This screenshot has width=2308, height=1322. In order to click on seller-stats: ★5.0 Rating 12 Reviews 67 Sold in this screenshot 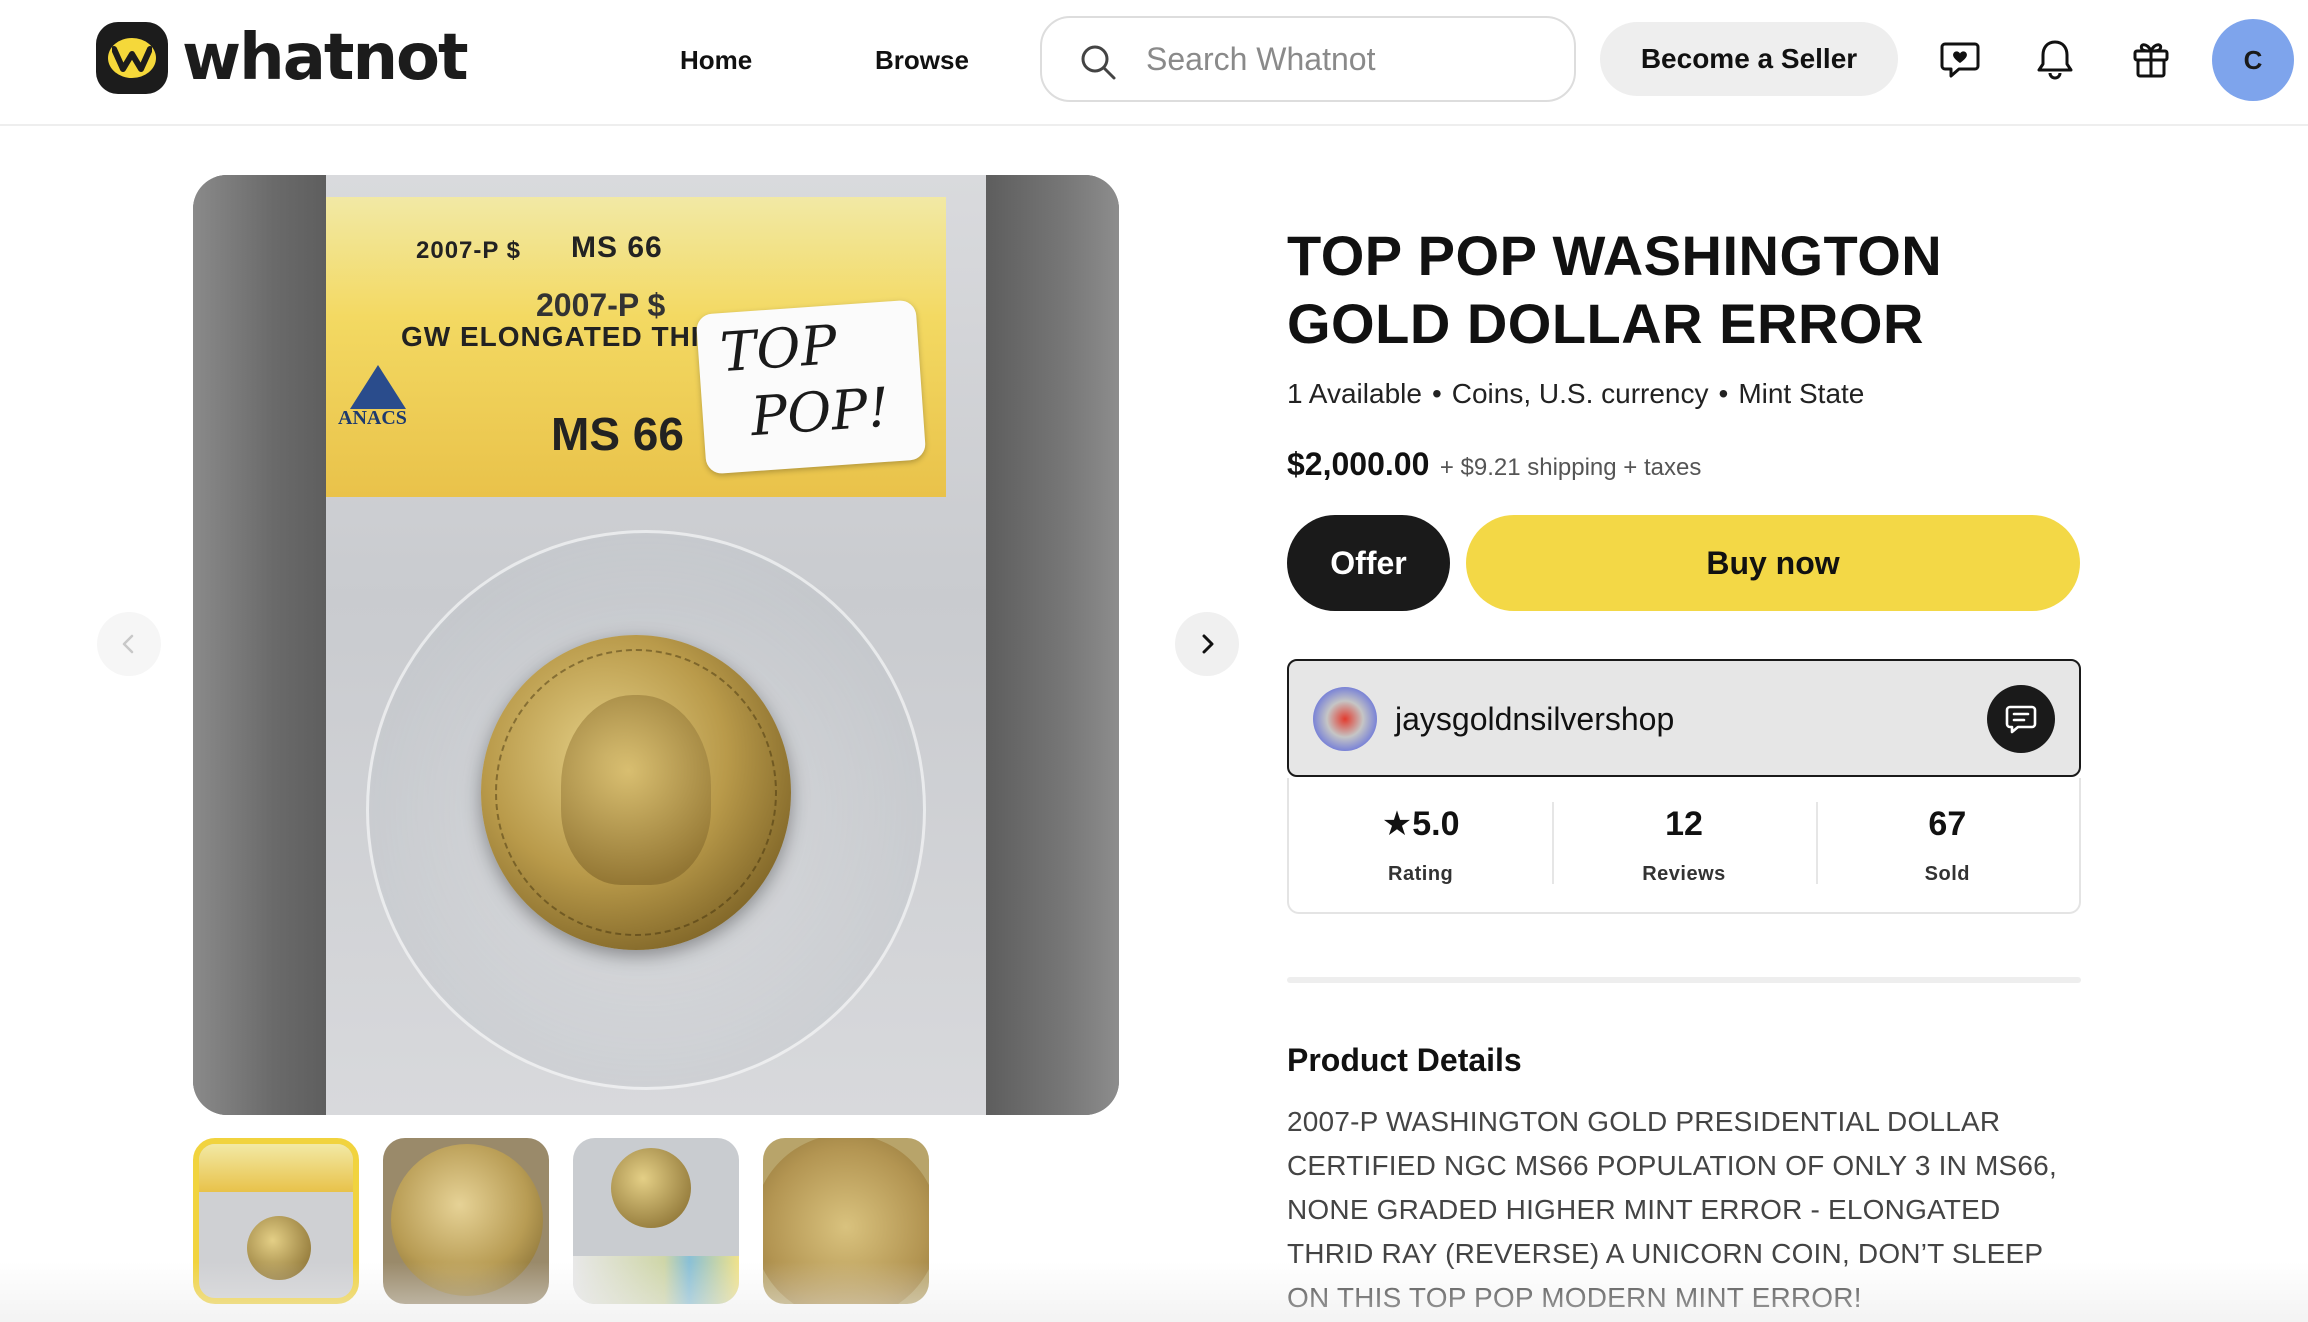, I will do `click(1684, 846)`.